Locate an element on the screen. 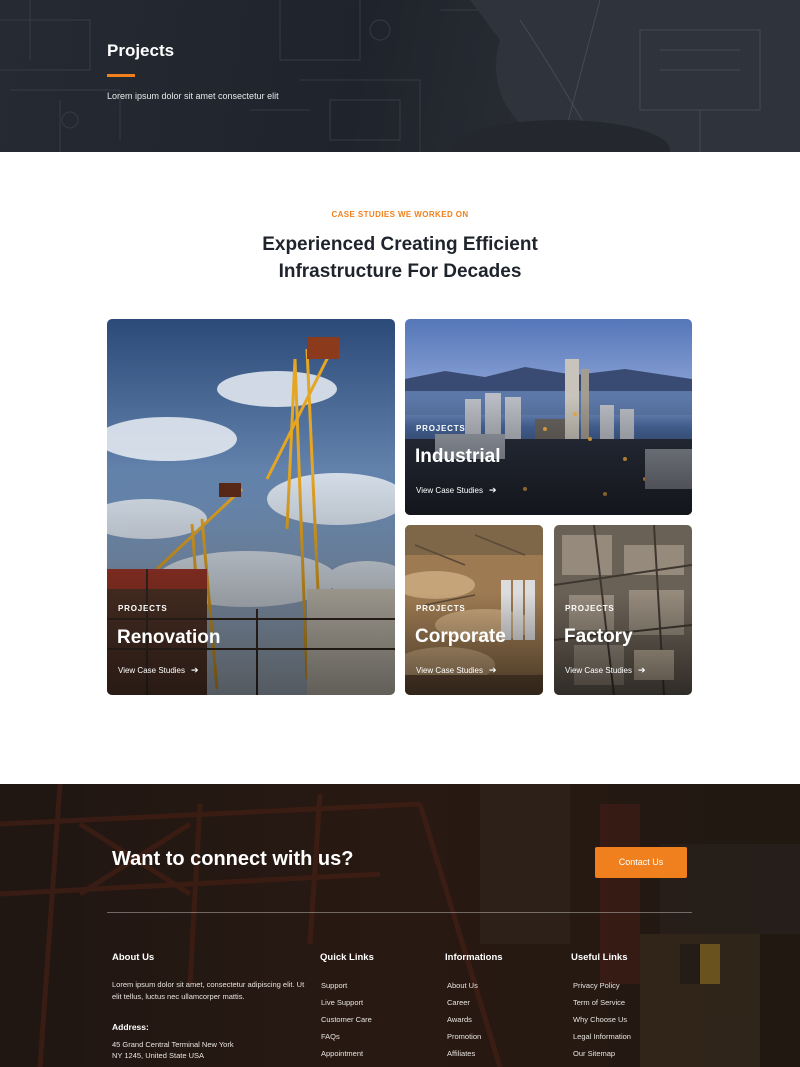  headline-line-2: Infrastructure For Decades is located at coordinates (400, 271).